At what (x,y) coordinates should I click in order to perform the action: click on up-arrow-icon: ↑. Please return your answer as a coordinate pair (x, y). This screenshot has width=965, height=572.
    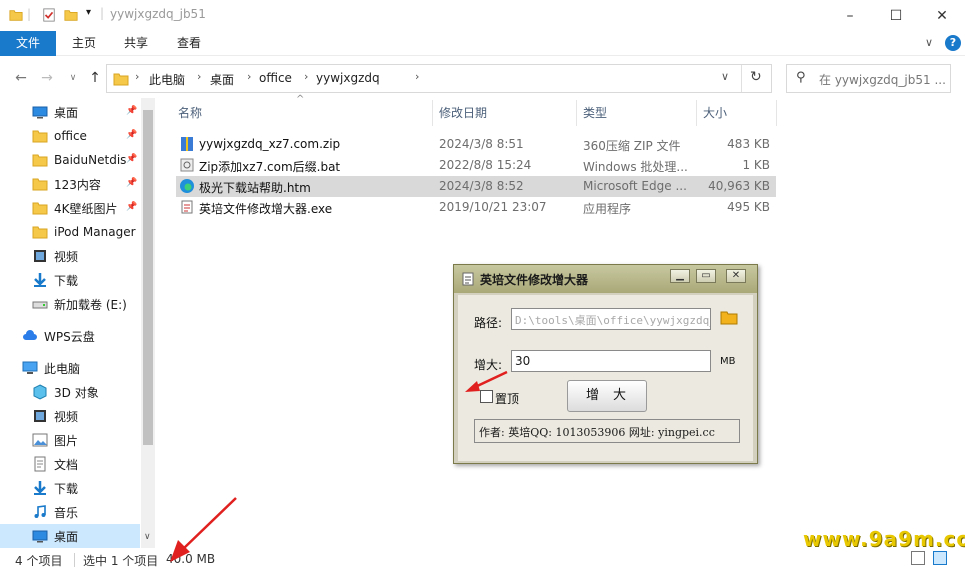
    Looking at the image, I should click on (95, 78).